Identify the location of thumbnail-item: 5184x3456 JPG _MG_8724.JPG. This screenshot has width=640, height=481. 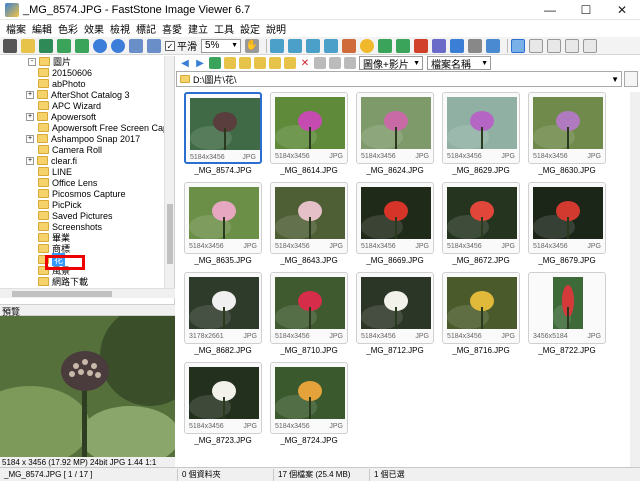
(309, 405).